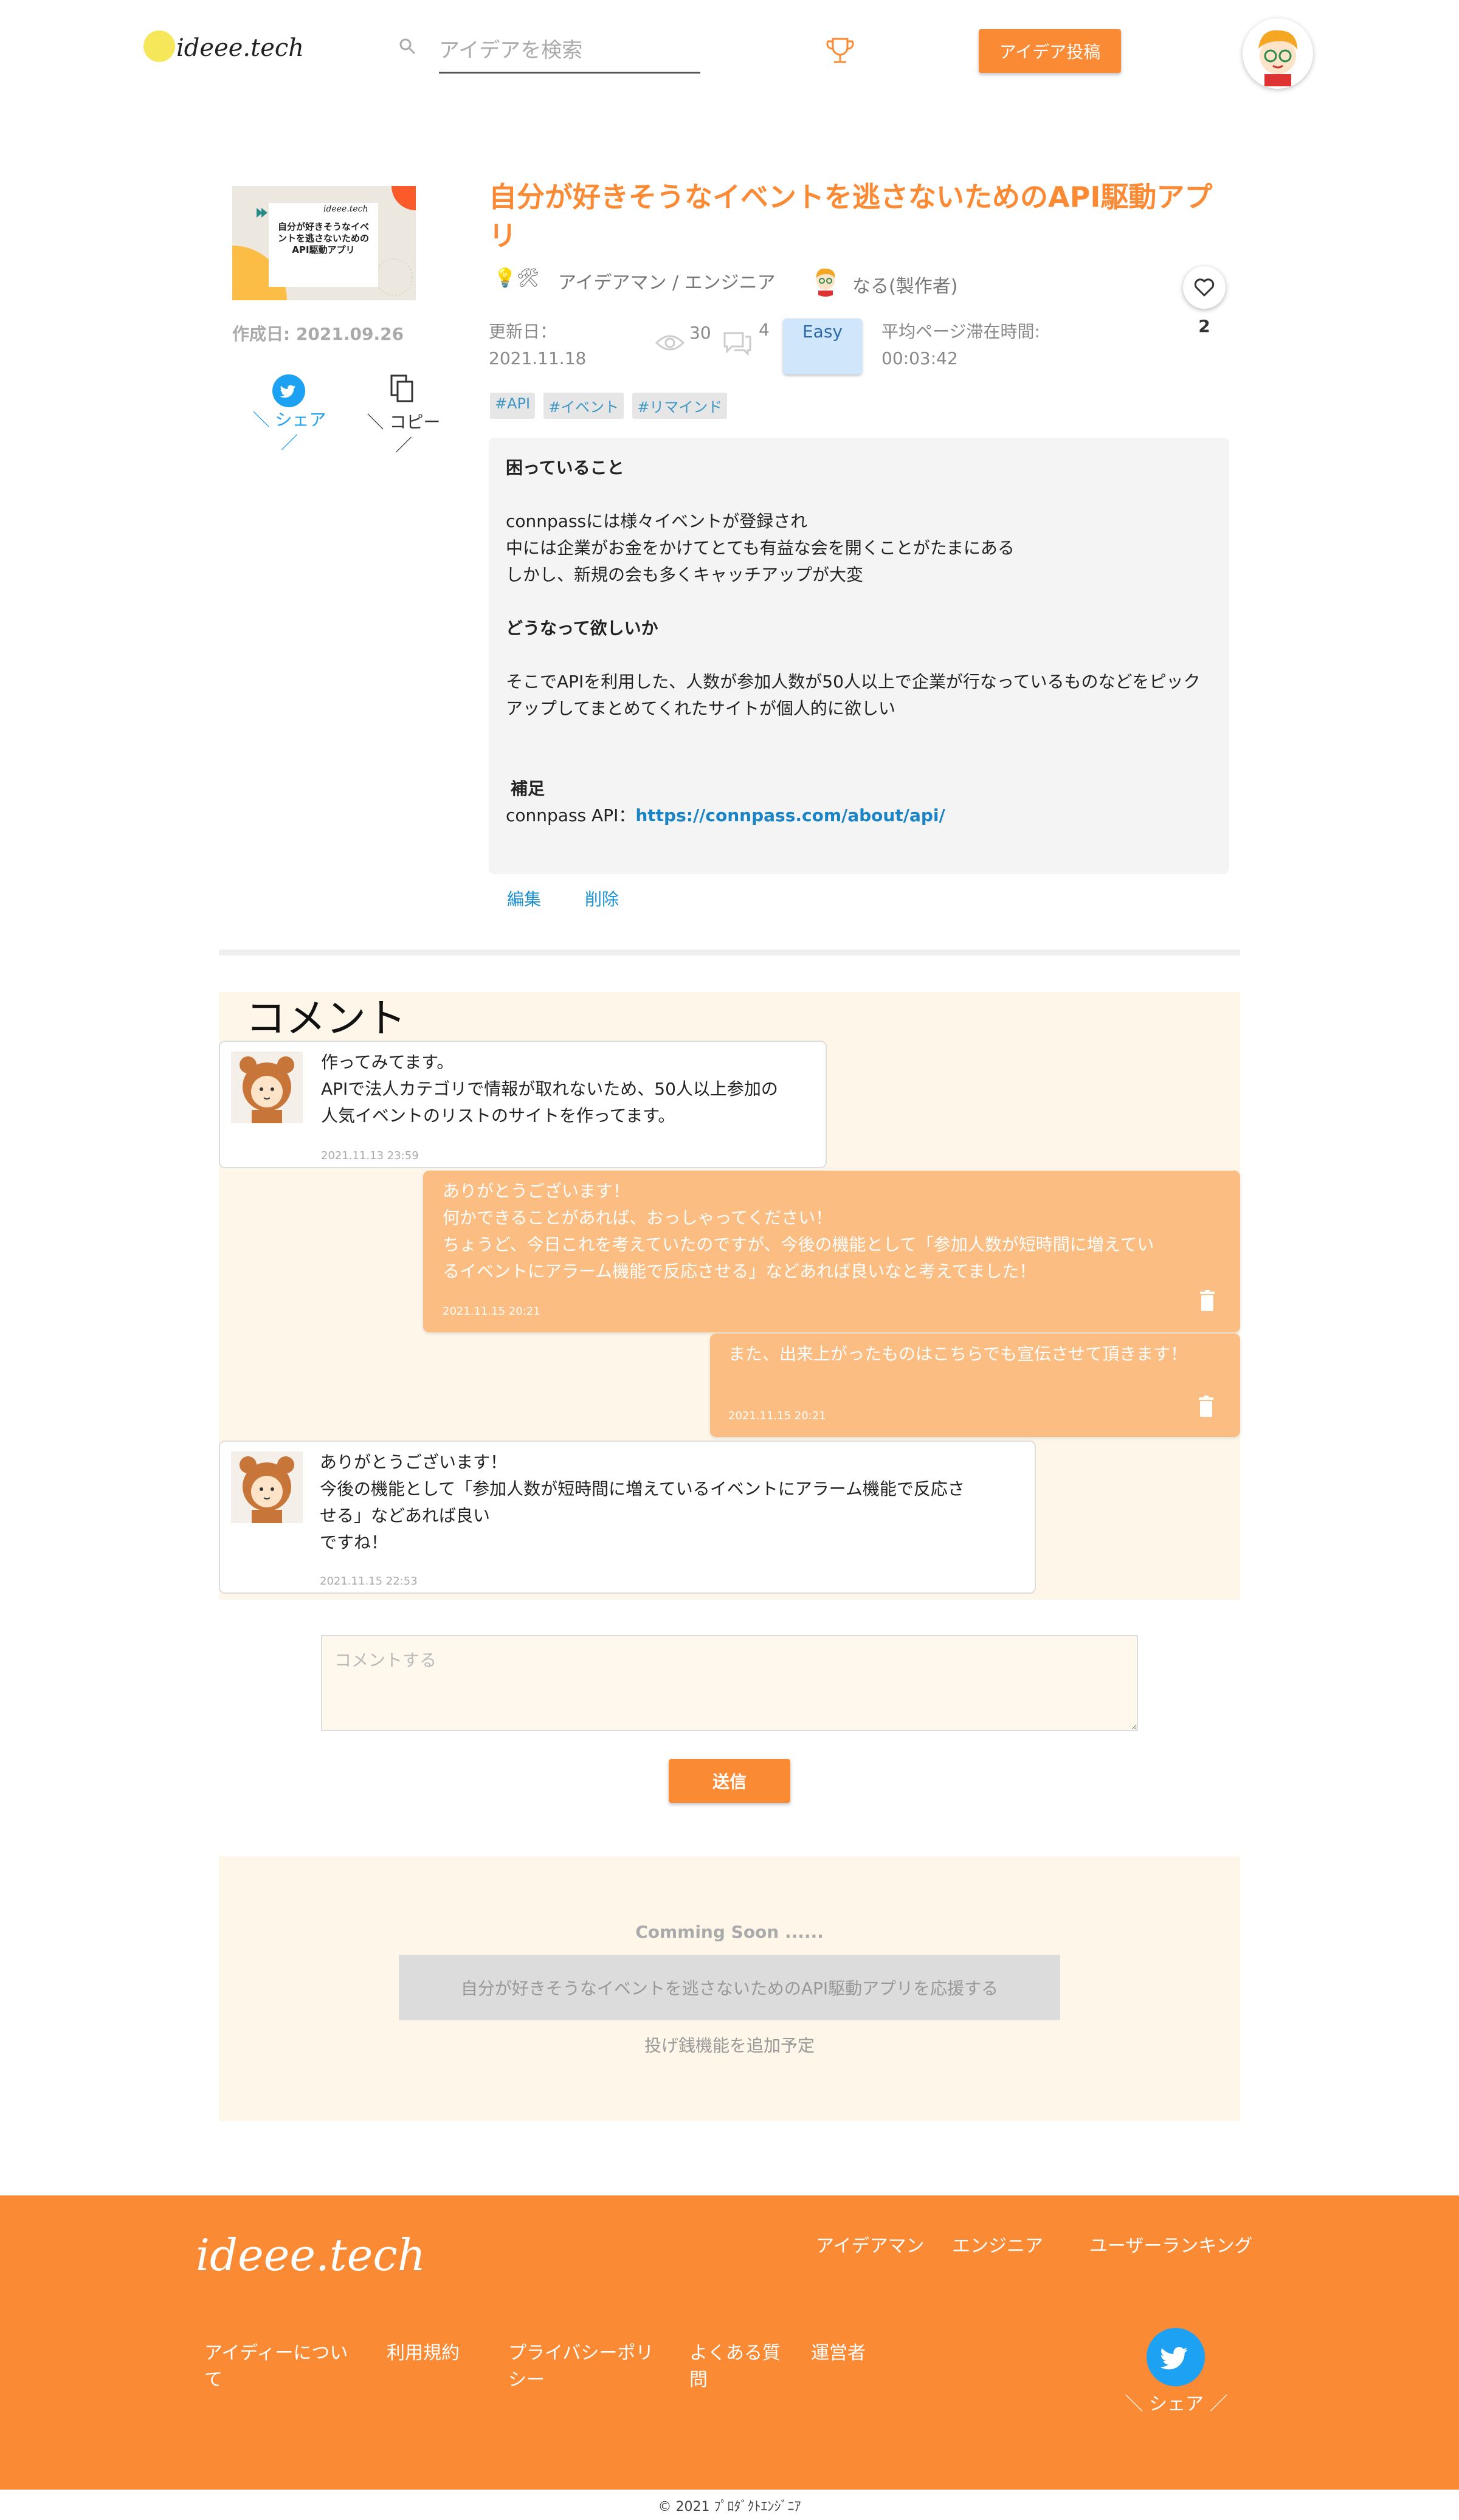 This screenshot has height=2520, width=1459. What do you see at coordinates (1176, 2357) in the screenshot?
I see `footer-twitter-icon` at bounding box center [1176, 2357].